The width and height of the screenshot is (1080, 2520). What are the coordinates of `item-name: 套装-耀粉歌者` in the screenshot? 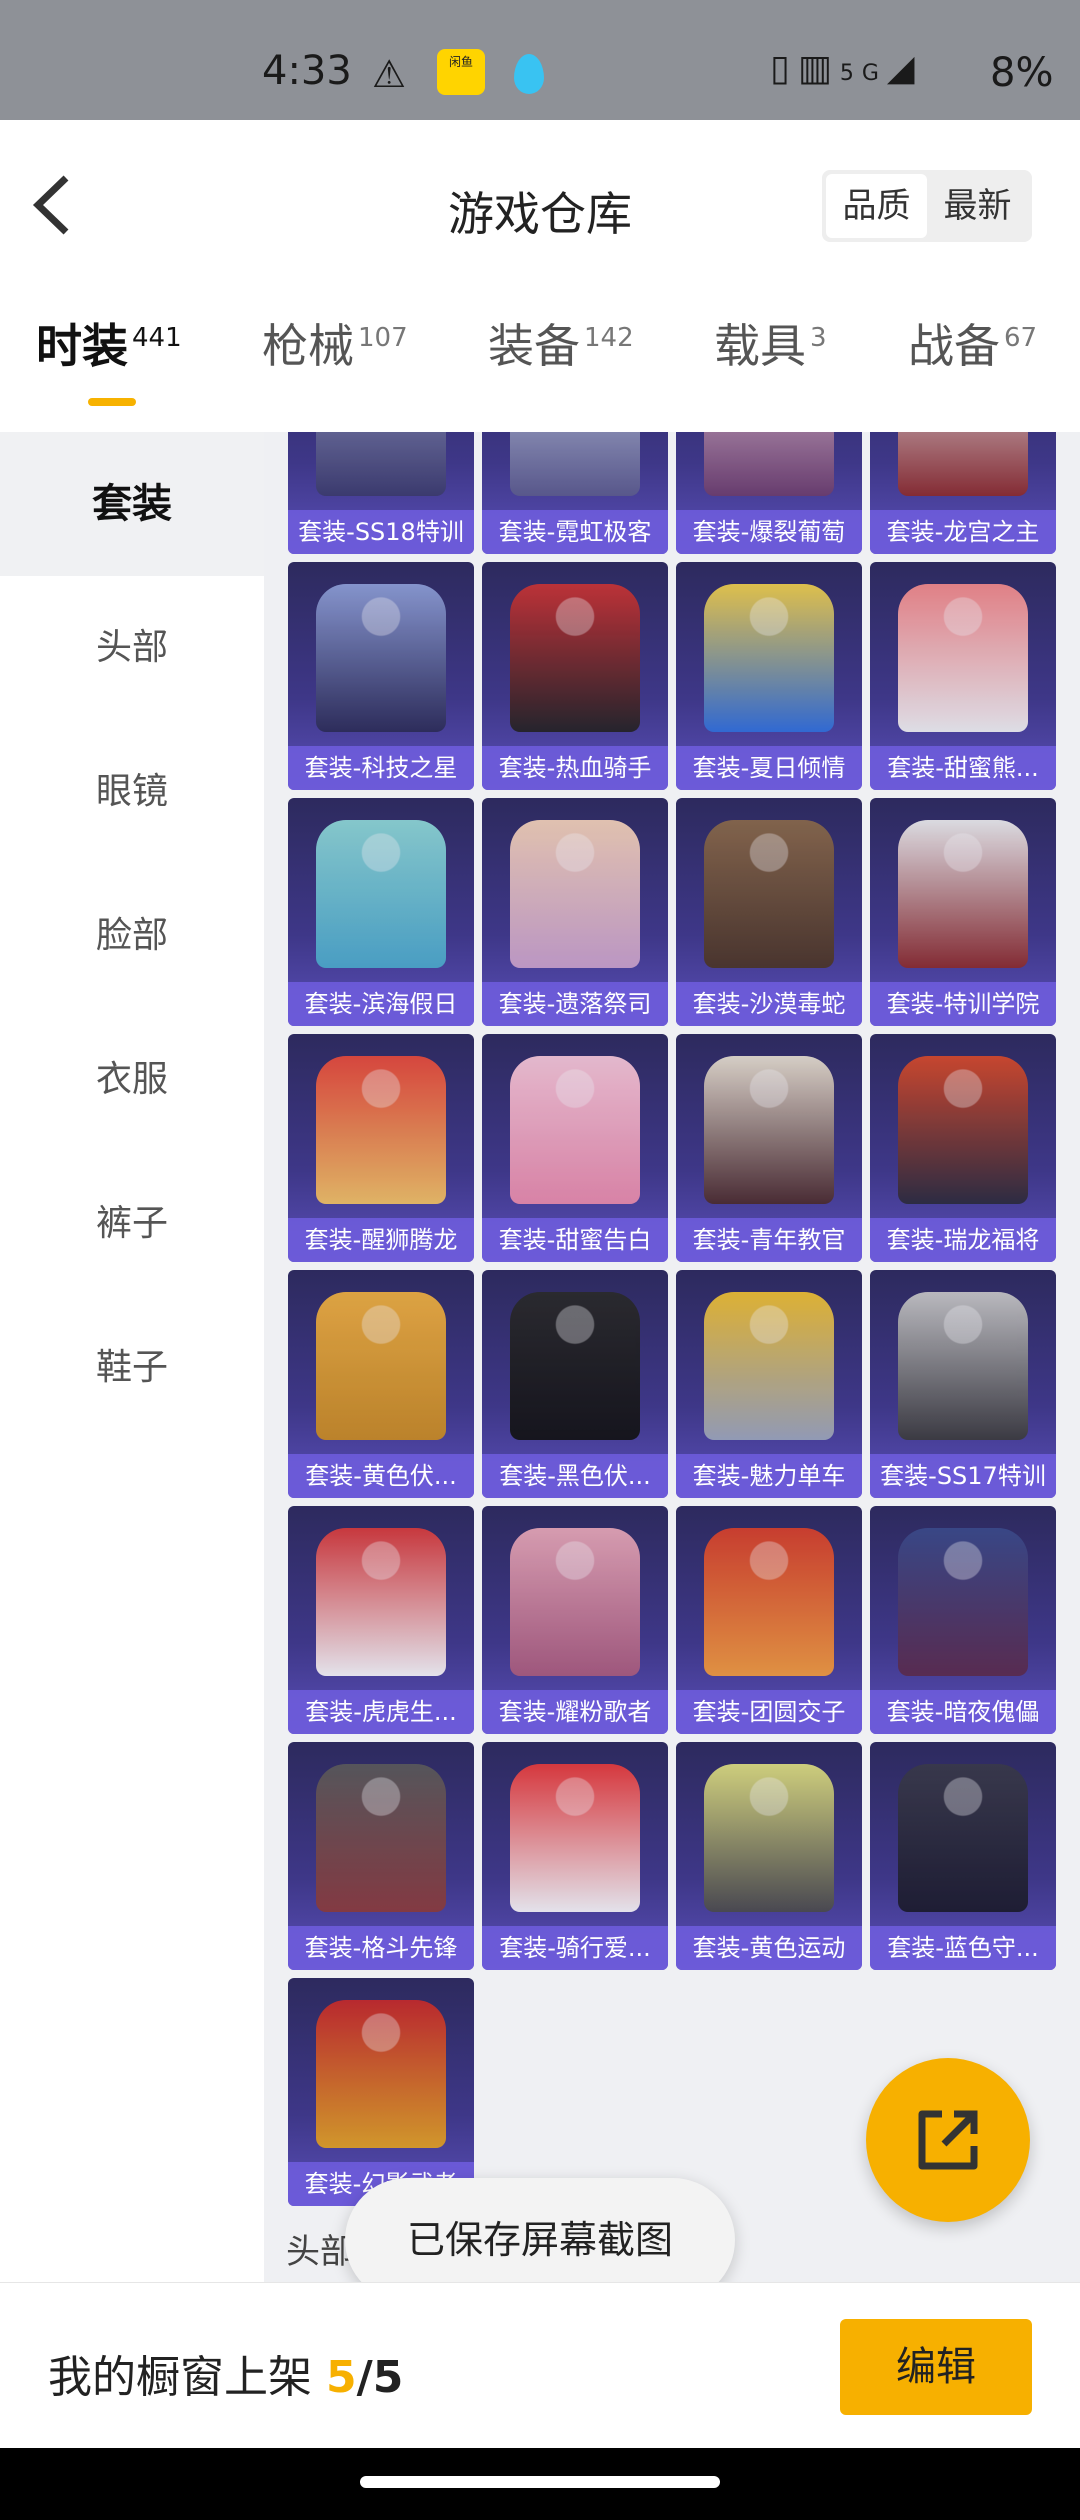 It's located at (575, 1712).